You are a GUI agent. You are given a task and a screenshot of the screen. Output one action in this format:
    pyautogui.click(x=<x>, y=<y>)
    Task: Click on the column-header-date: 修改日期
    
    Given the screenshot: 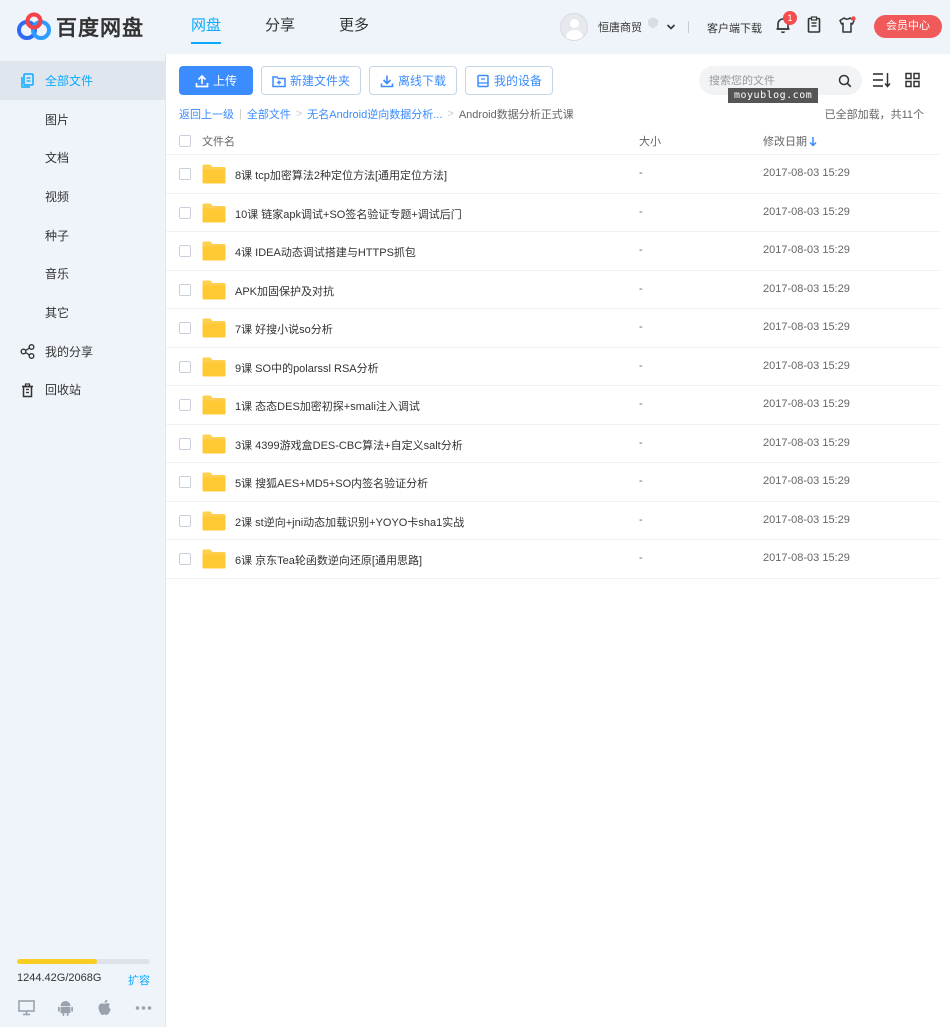 What is the action you would take?
    pyautogui.click(x=785, y=141)
    